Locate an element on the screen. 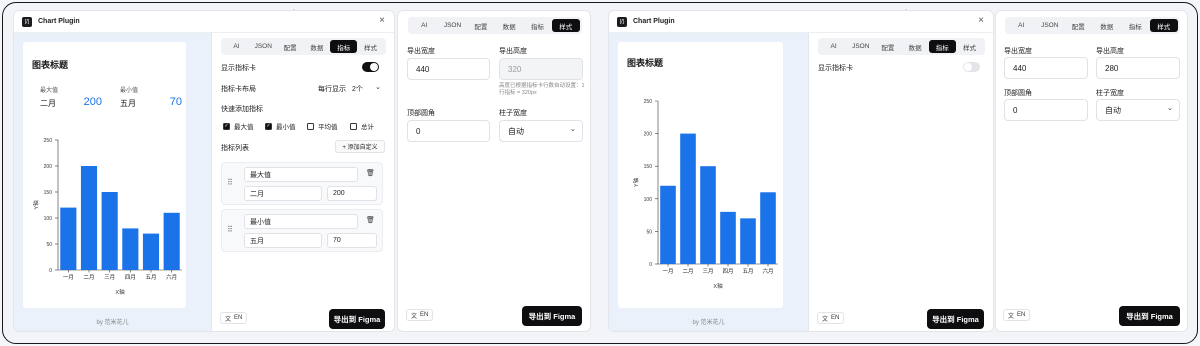  quick-add-max: ✓ 最大值 is located at coordinates (238, 126).